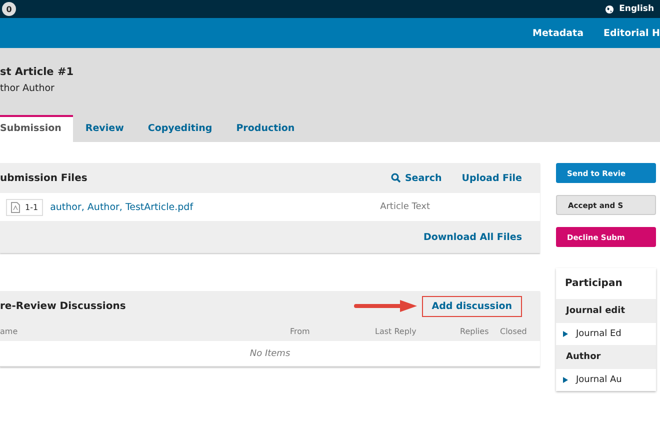 The height and width of the screenshot is (440, 660). Describe the element at coordinates (37, 128) in the screenshot. I see `tab: Submission` at that location.